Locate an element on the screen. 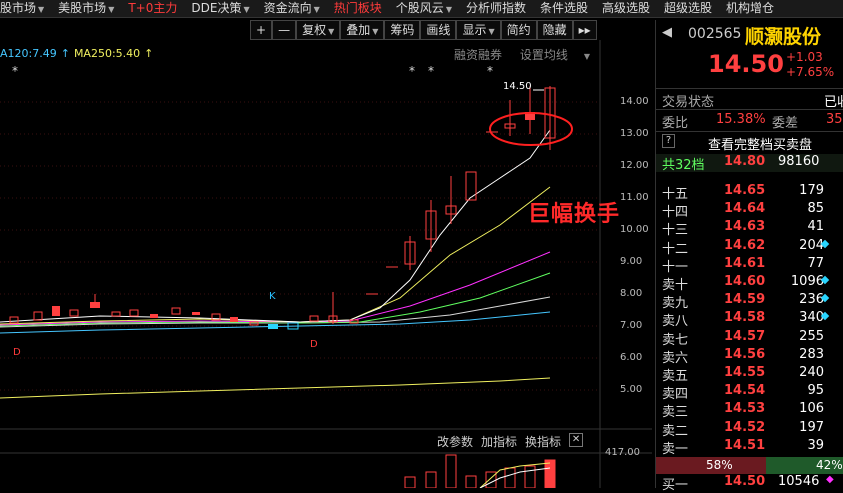 This screenshot has height=493, width=843. annotation-text: 巨幅换手 is located at coordinates (574, 214).